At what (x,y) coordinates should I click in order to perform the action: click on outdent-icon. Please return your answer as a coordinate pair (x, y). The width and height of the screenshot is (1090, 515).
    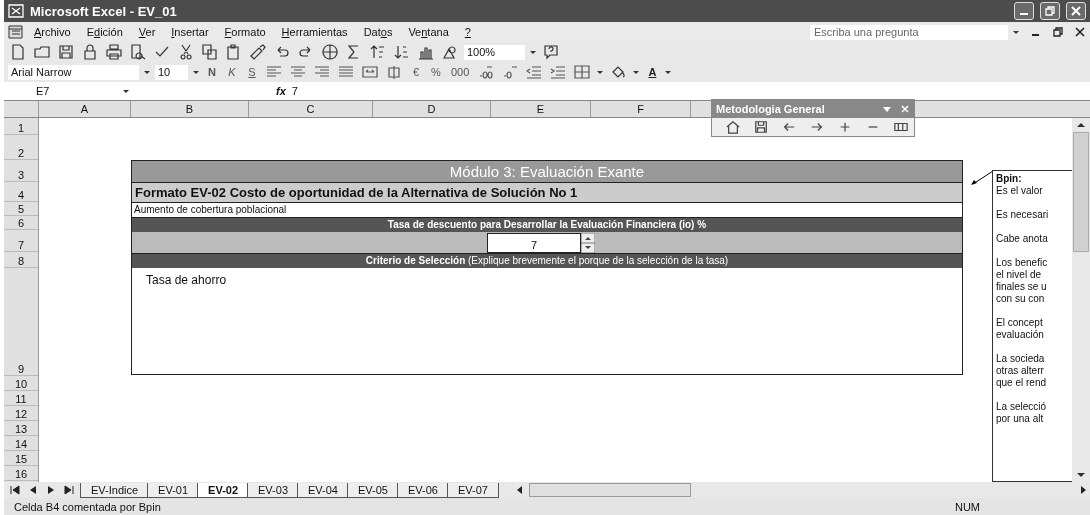
    Looking at the image, I should click on (534, 72).